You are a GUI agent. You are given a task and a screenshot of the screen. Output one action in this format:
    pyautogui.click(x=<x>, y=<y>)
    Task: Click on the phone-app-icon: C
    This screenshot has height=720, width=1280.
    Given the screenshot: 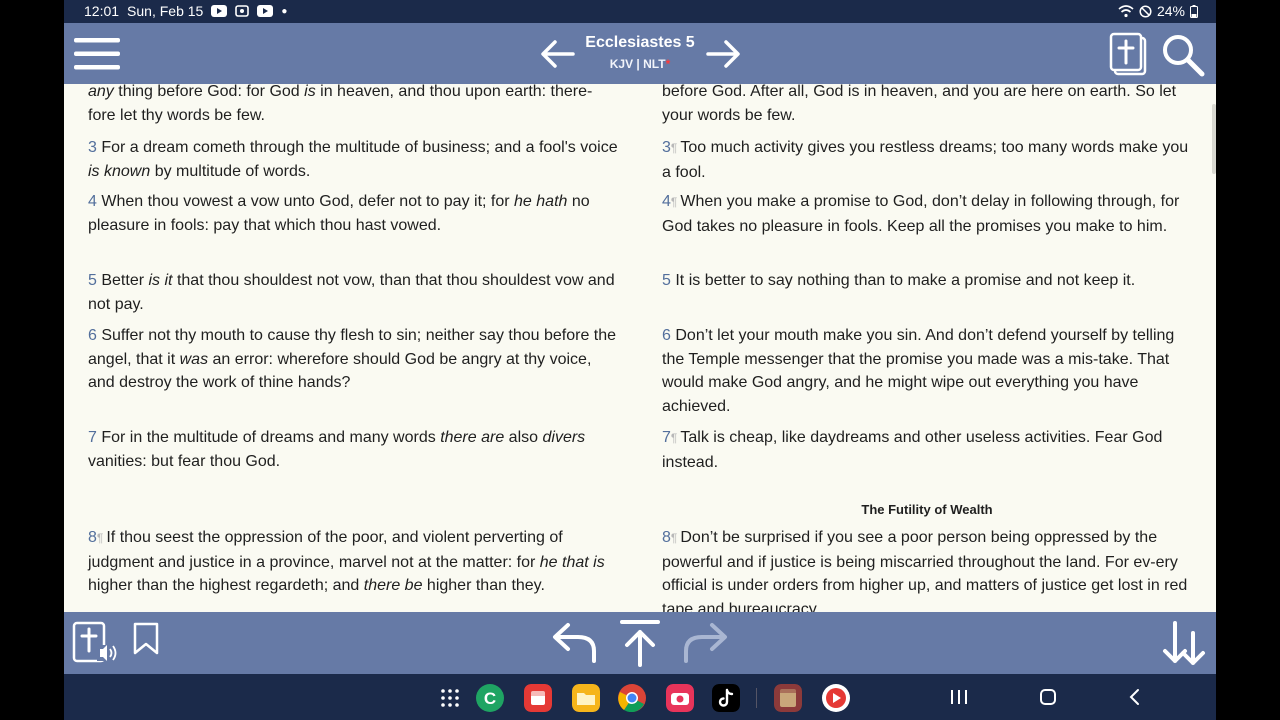 What is the action you would take?
    pyautogui.click(x=490, y=698)
    